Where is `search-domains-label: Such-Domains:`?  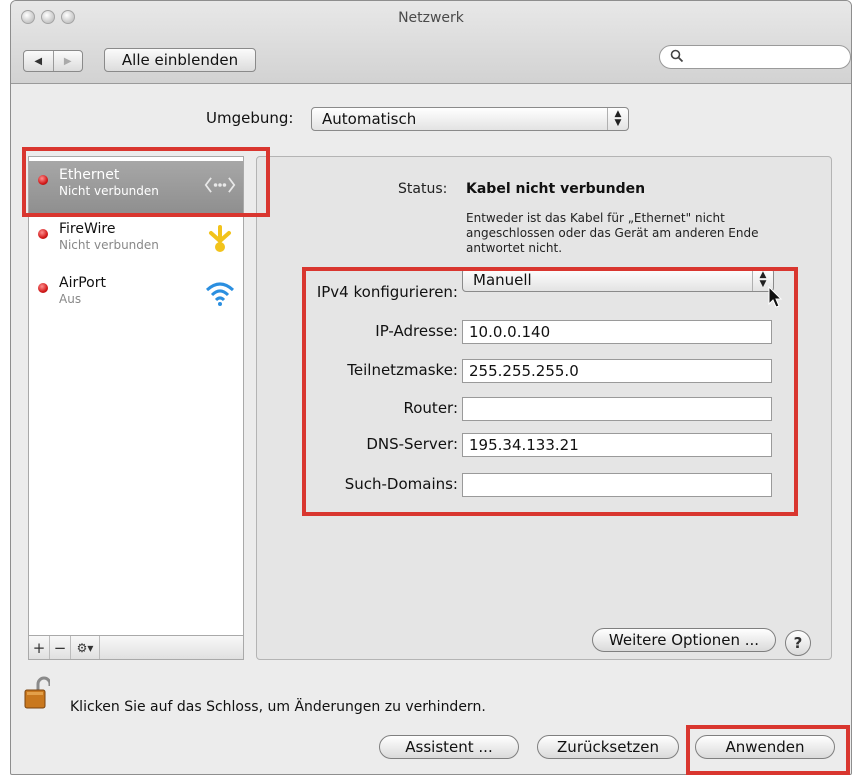
search-domains-label: Such-Domains: is located at coordinates (401, 484).